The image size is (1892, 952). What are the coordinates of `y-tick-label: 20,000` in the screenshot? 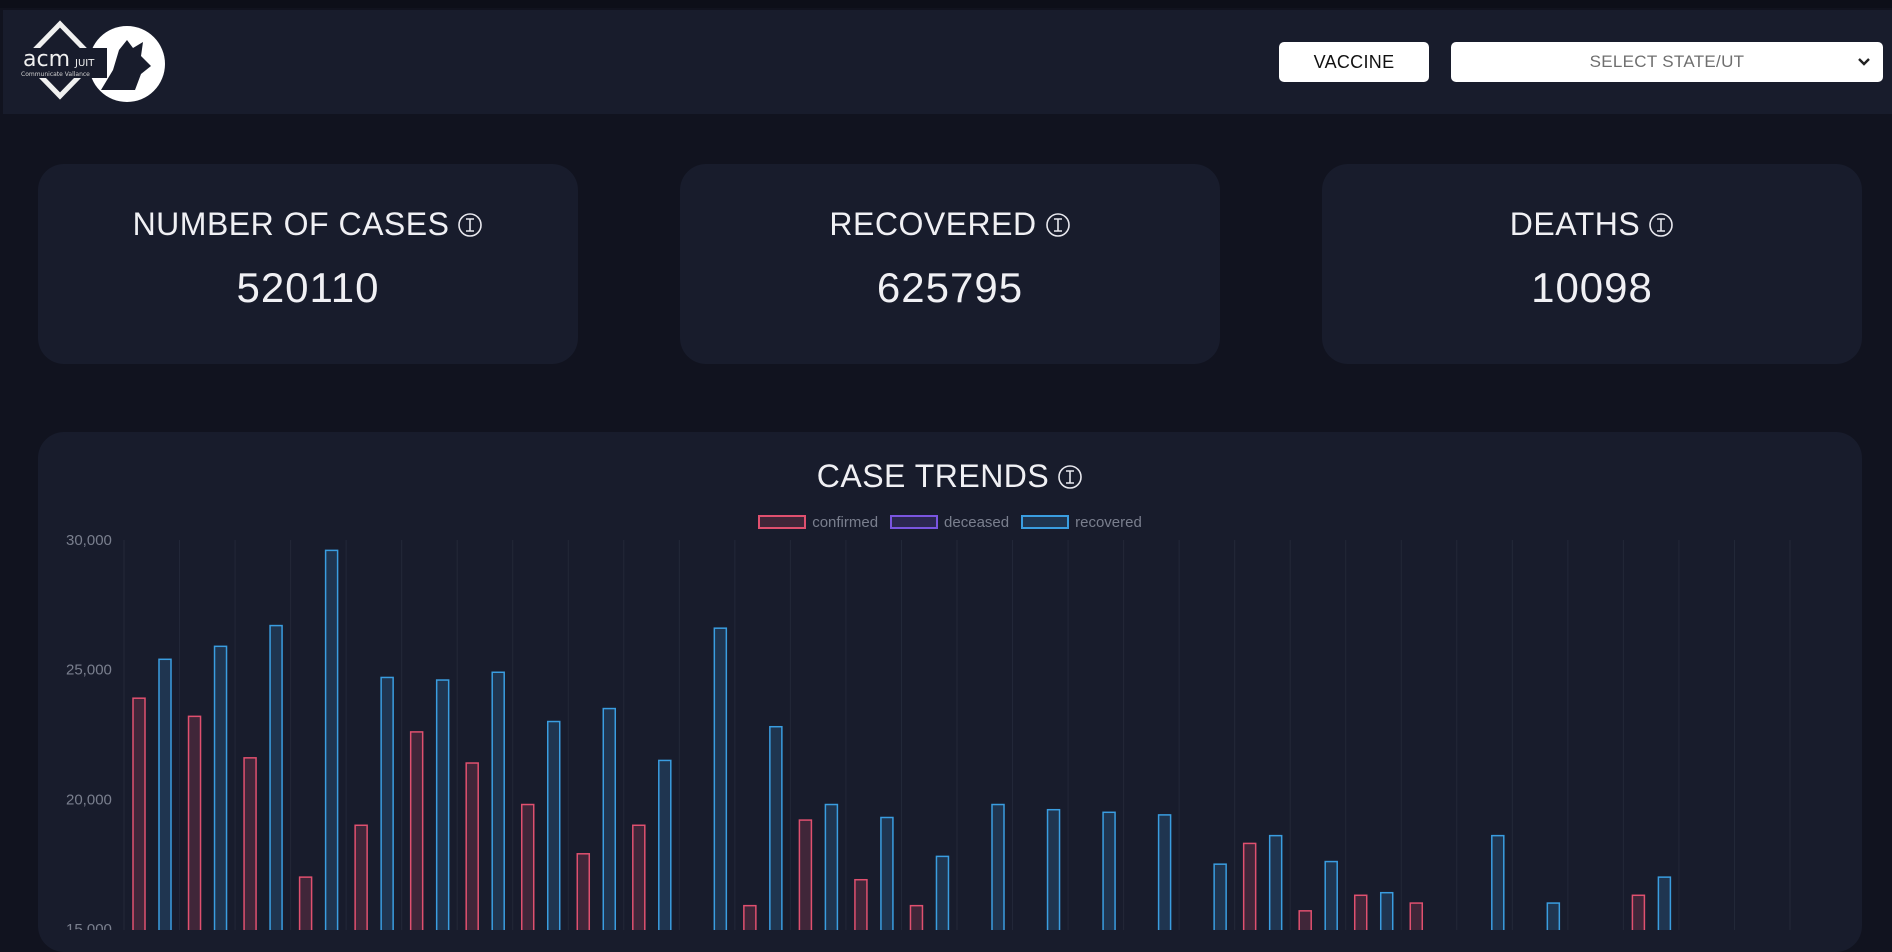 It's located at (89, 799).